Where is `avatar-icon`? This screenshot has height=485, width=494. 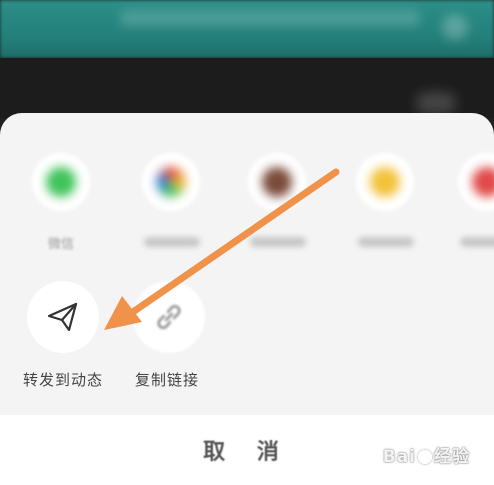 avatar-icon is located at coordinates (277, 182).